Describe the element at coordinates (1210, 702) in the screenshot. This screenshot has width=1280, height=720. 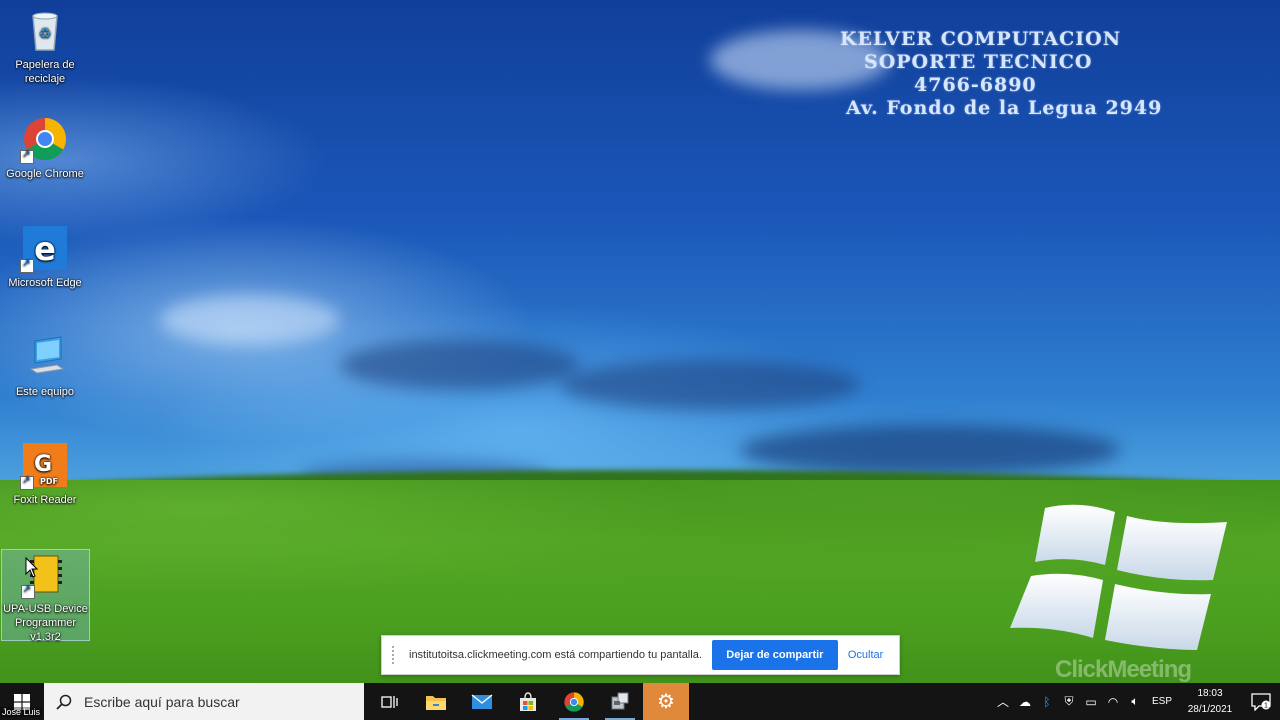
I see `clock: 18:03 28/1/2021` at that location.